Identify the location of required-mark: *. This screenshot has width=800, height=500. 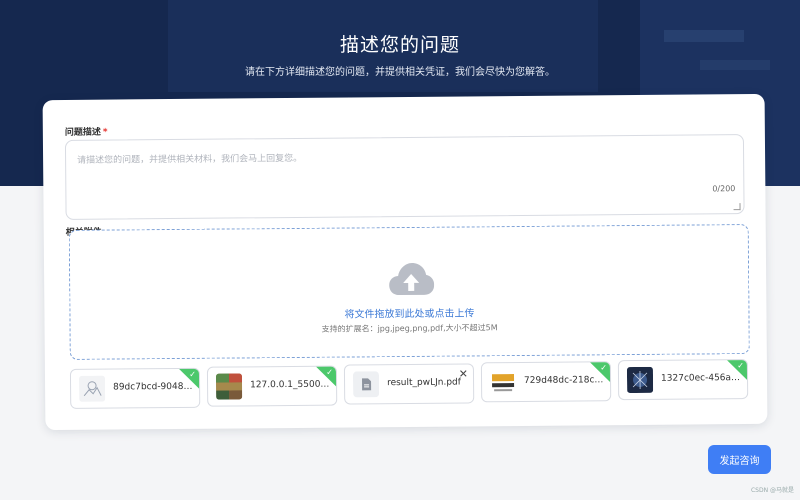
(105, 132).